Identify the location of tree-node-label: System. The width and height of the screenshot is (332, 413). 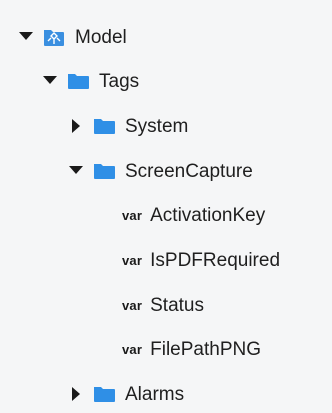
(157, 126).